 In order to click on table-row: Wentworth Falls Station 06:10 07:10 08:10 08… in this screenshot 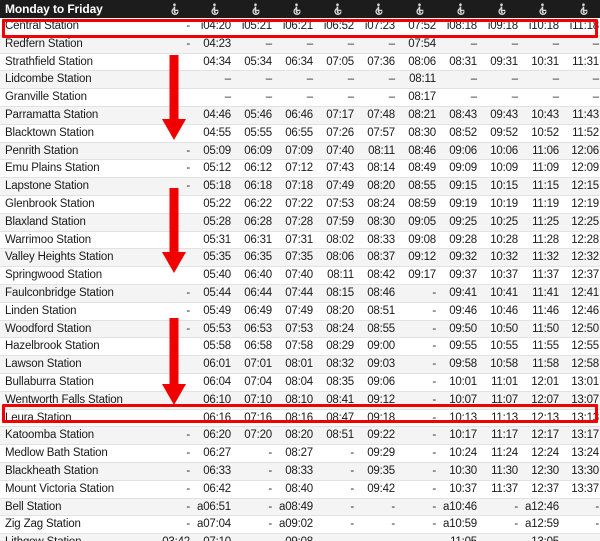, I will do `click(300, 400)`.